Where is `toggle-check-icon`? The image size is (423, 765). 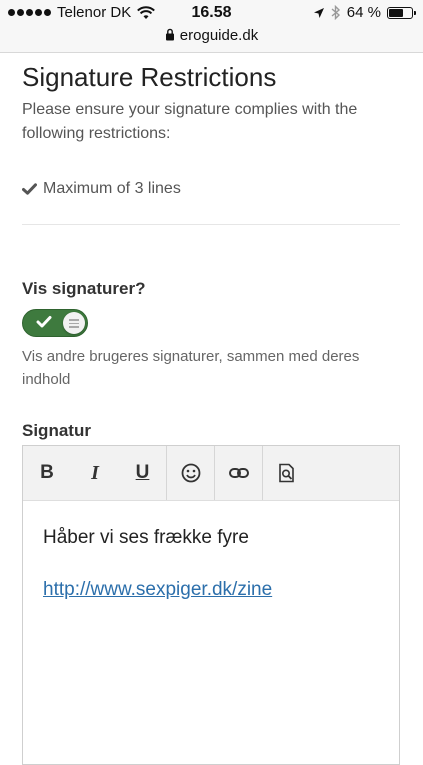 toggle-check-icon is located at coordinates (44, 322).